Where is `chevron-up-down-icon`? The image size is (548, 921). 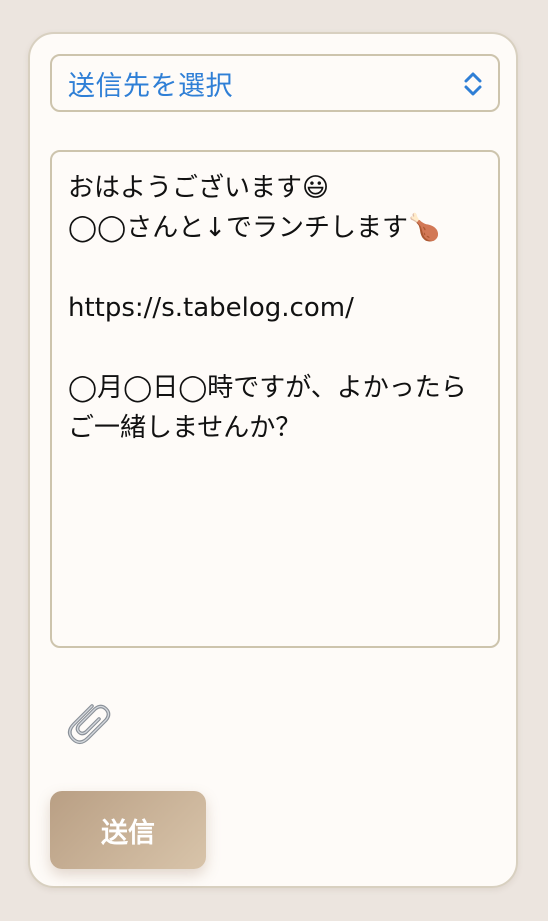
chevron-up-down-icon is located at coordinates (473, 84).